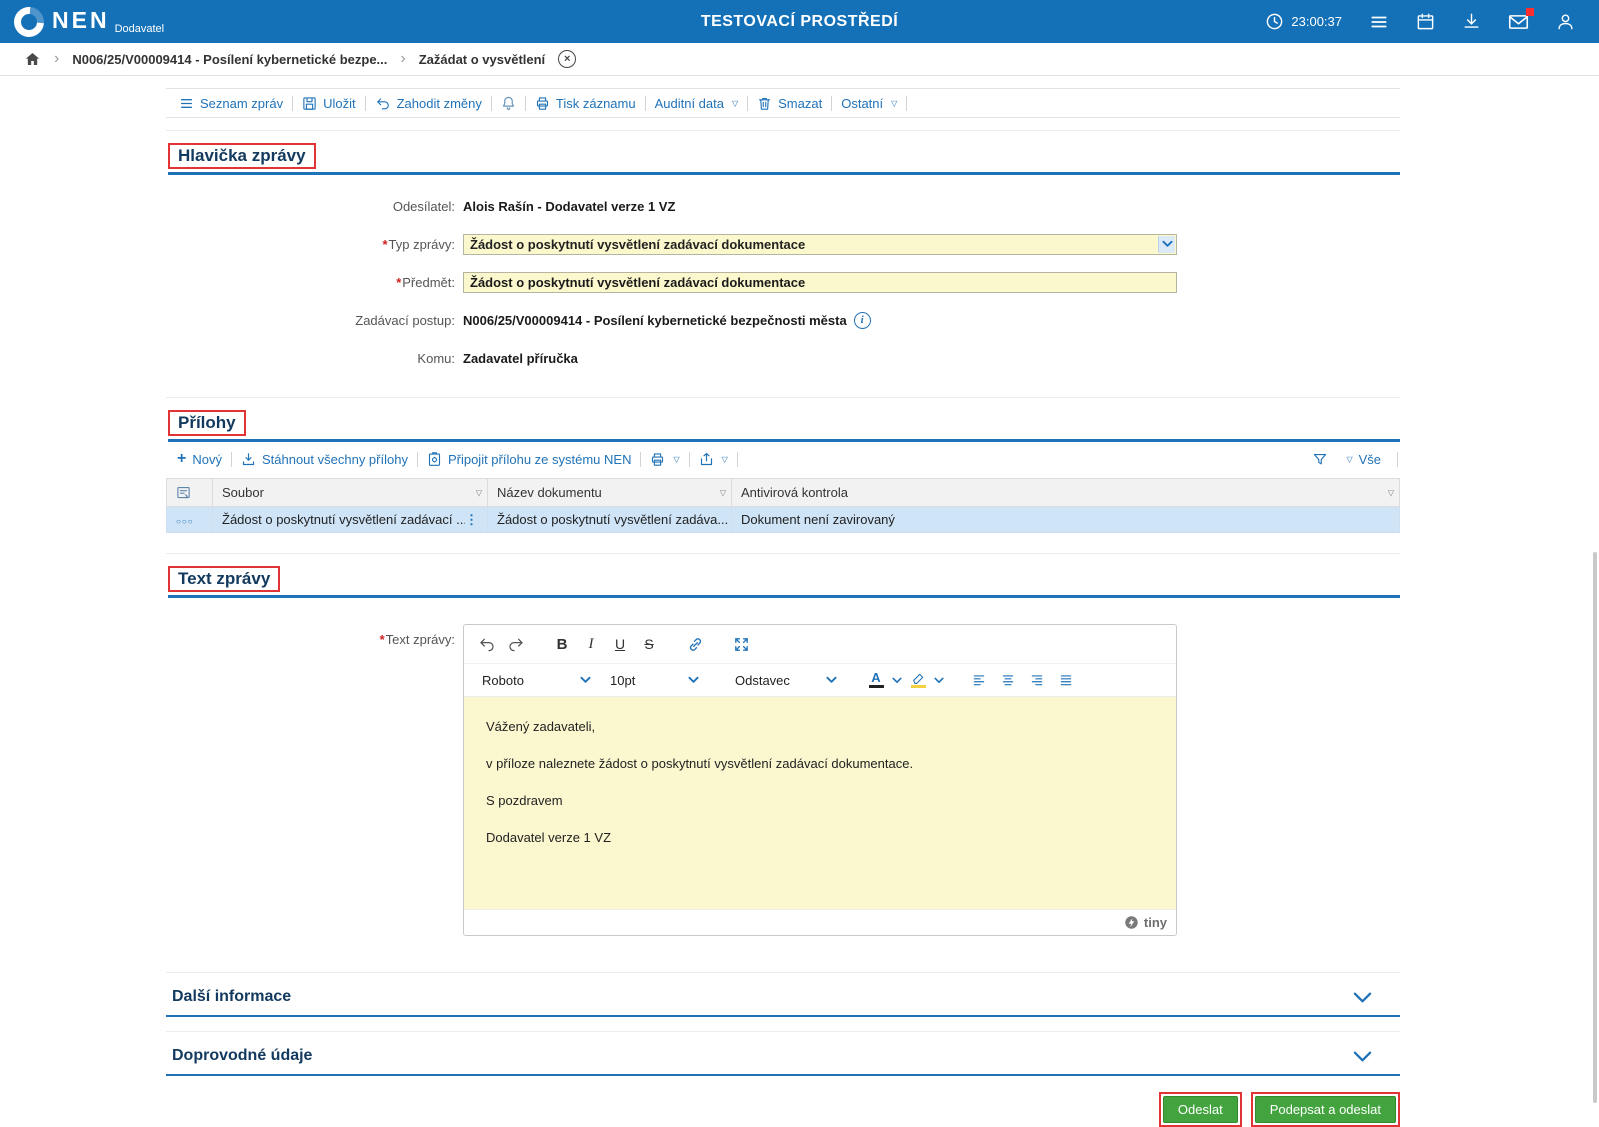 This screenshot has height=1127, width=1599. I want to click on session-time: 23:00:37, so click(1316, 21).